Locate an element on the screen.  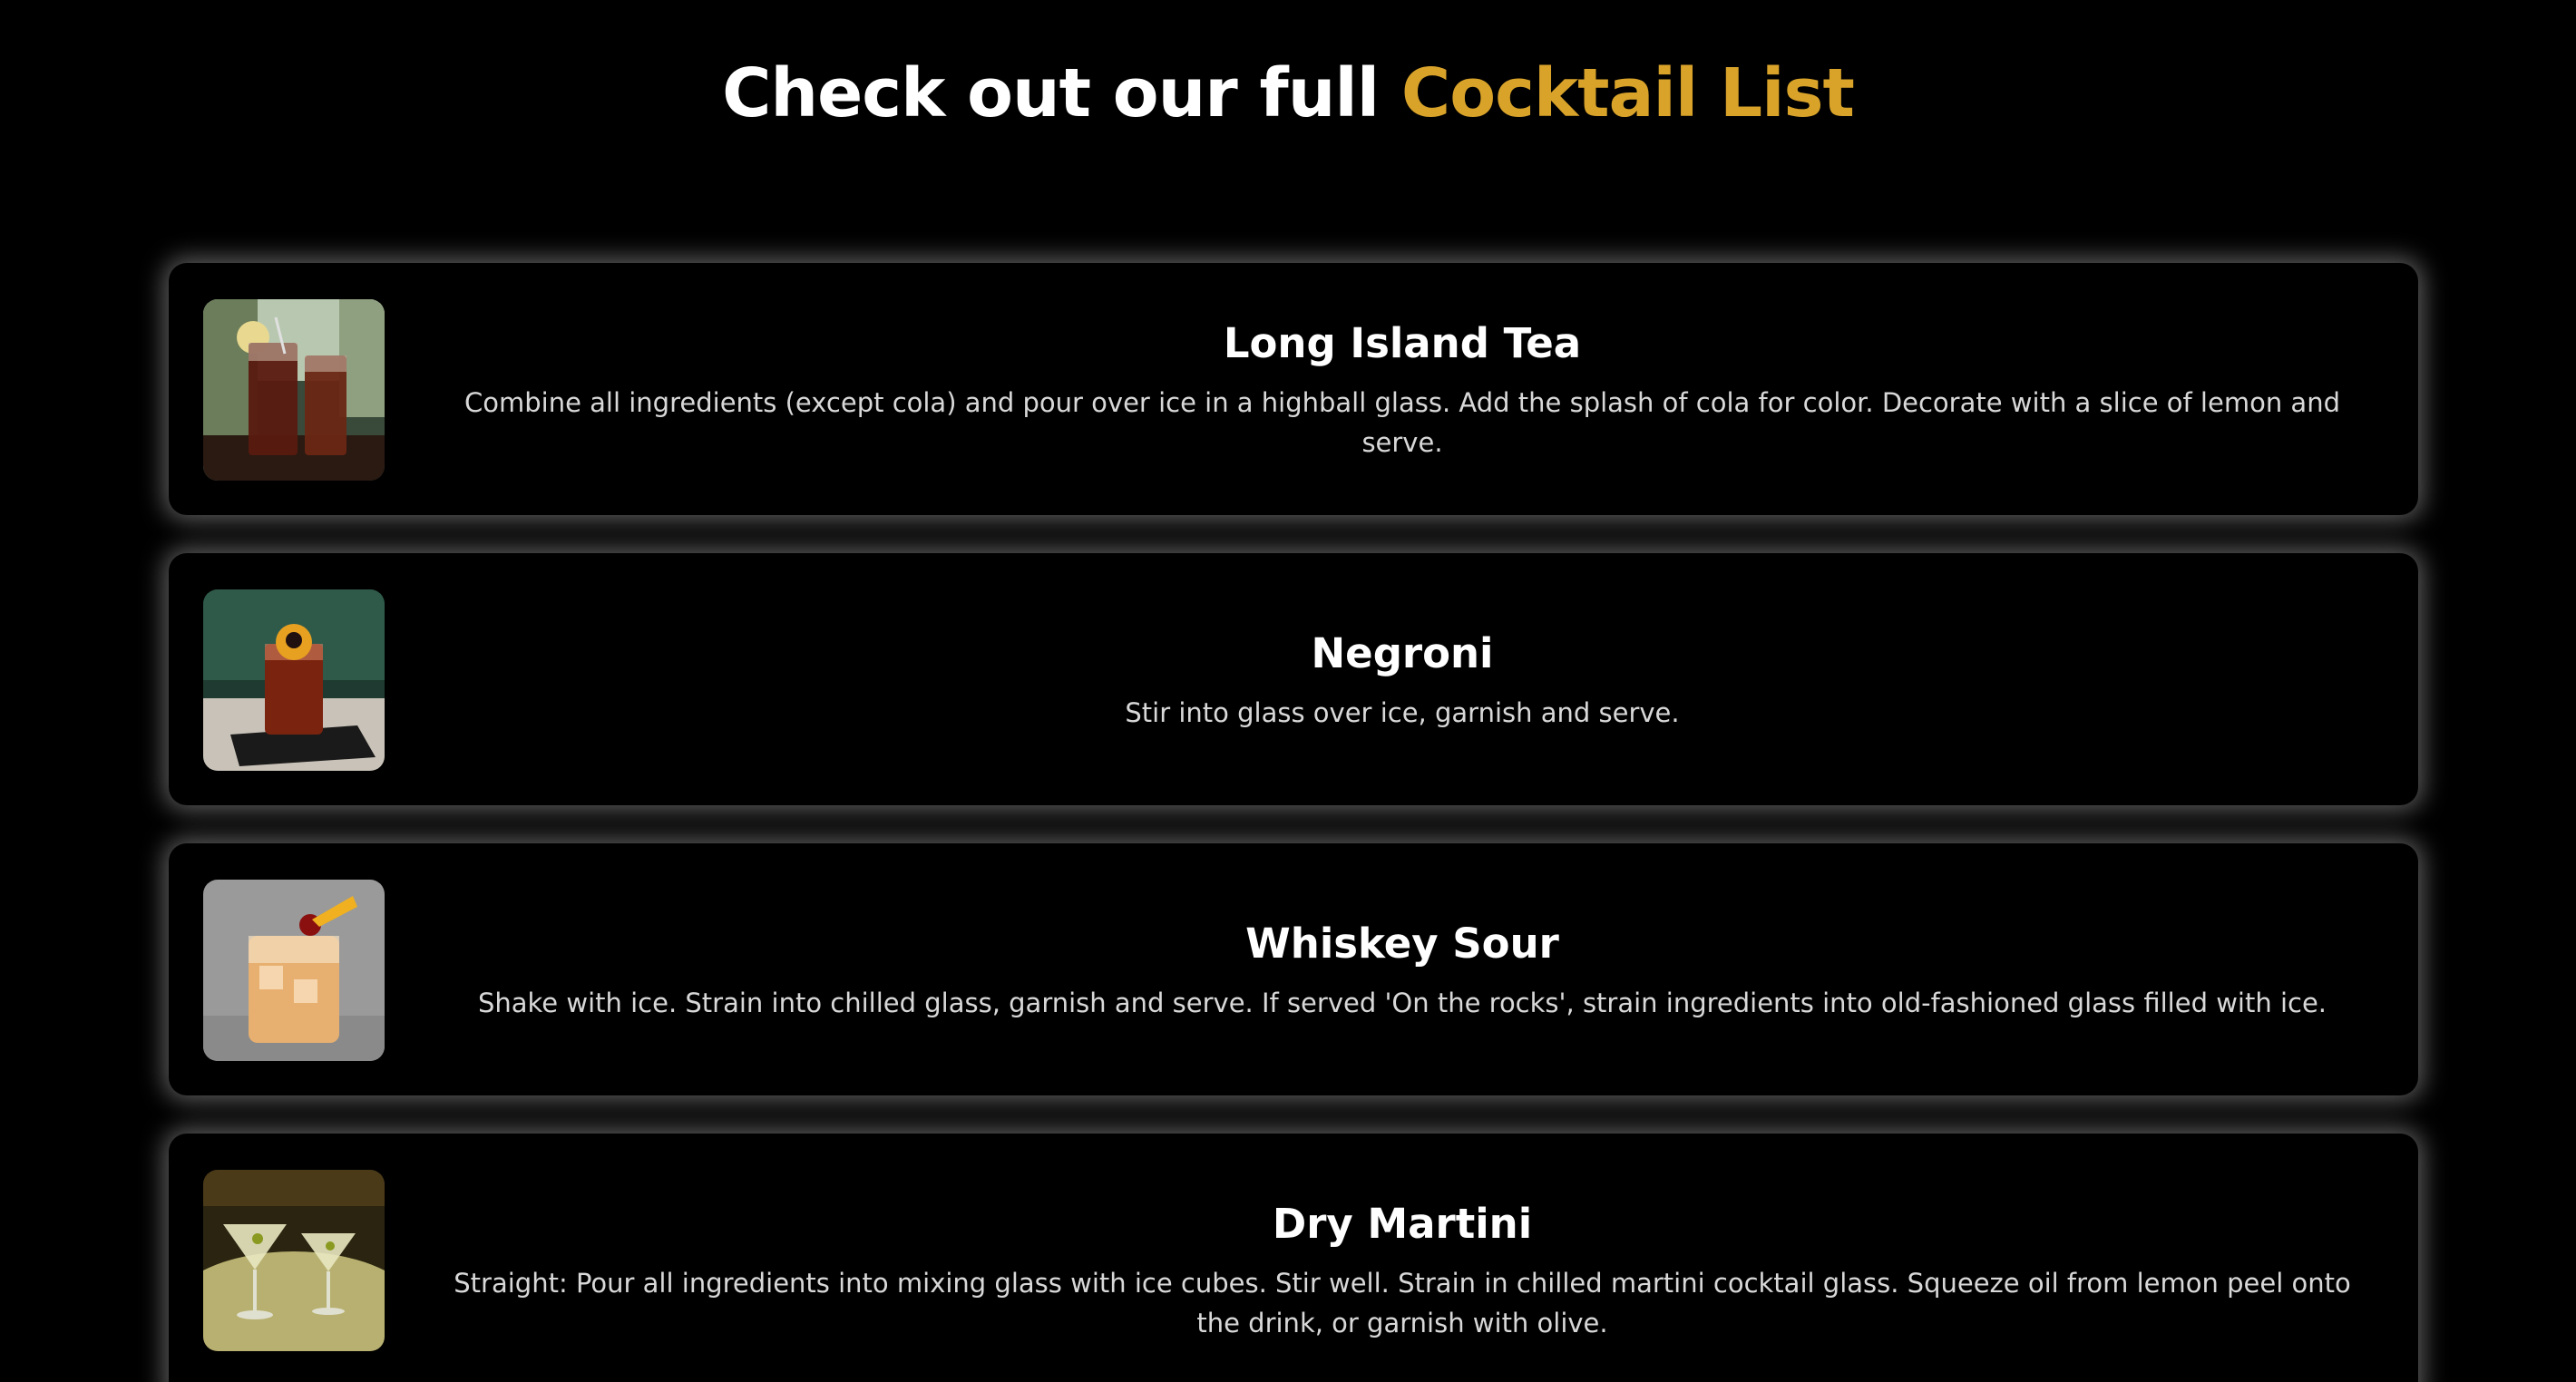
whiskey-sour-image is located at coordinates (294, 970).